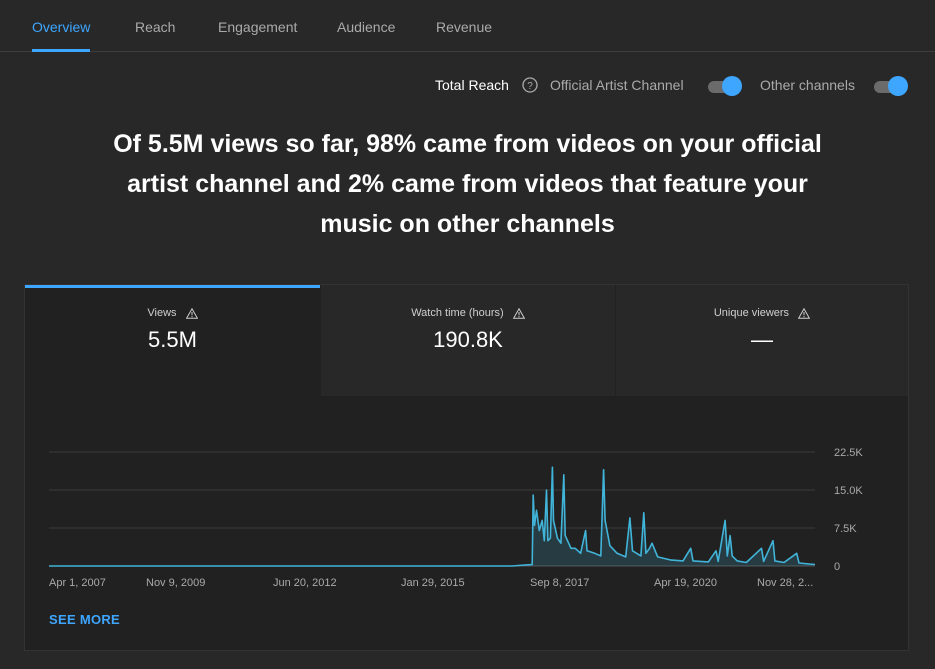 This screenshot has width=935, height=669. Describe the element at coordinates (77, 583) in the screenshot. I see `x-tick-label: Apr 1, 2007` at that location.